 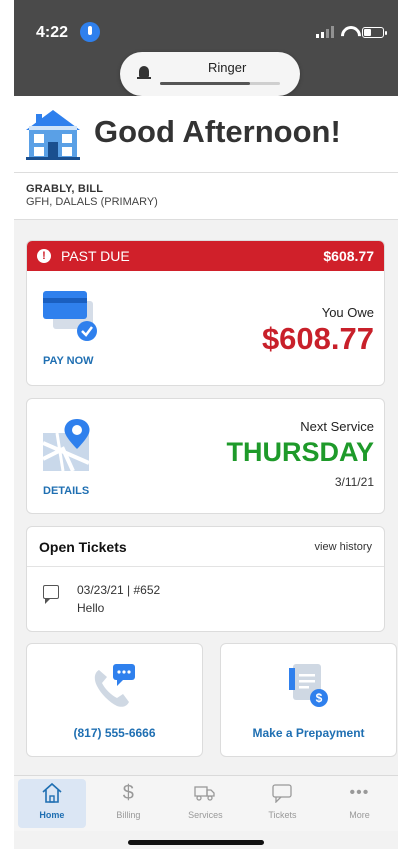 What do you see at coordinates (367, 32) in the screenshot?
I see `battery-fill` at bounding box center [367, 32].